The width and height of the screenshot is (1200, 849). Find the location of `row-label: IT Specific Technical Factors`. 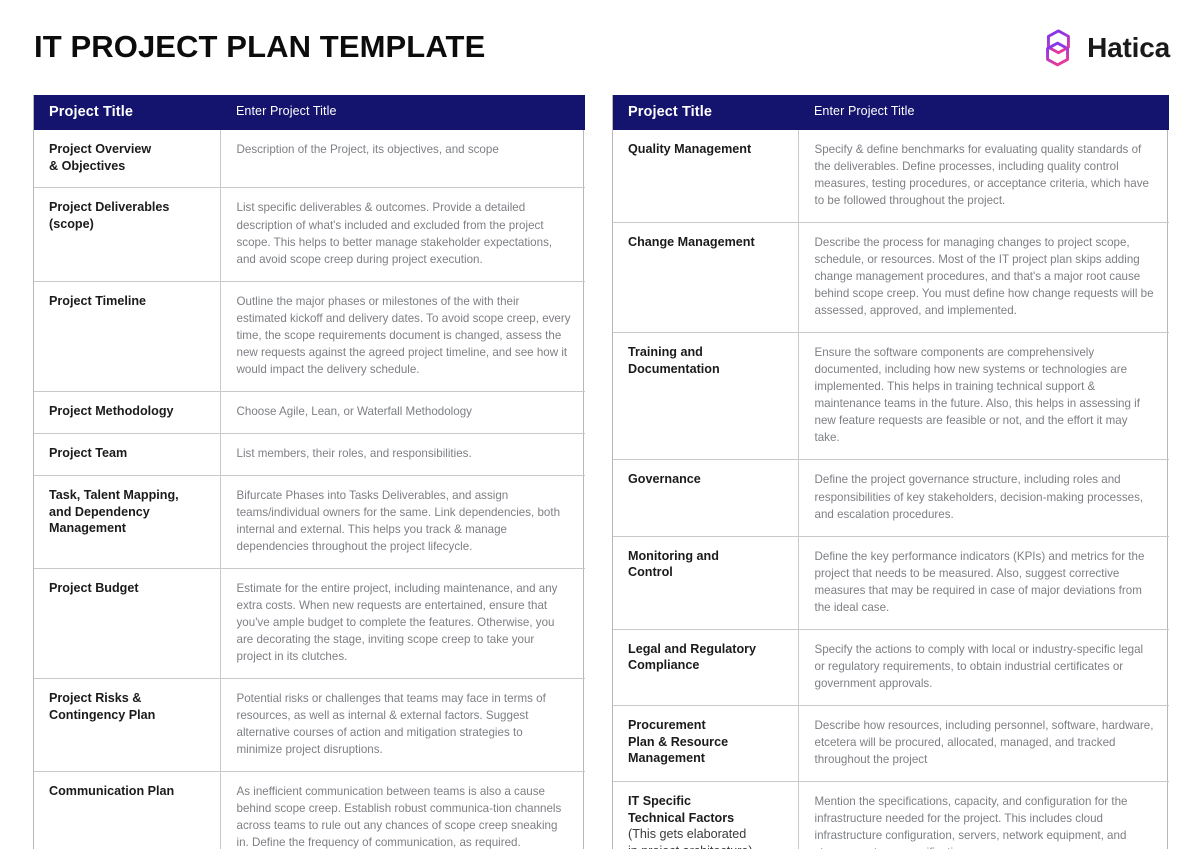

row-label: IT Specific Technical Factors is located at coordinates (681, 809).